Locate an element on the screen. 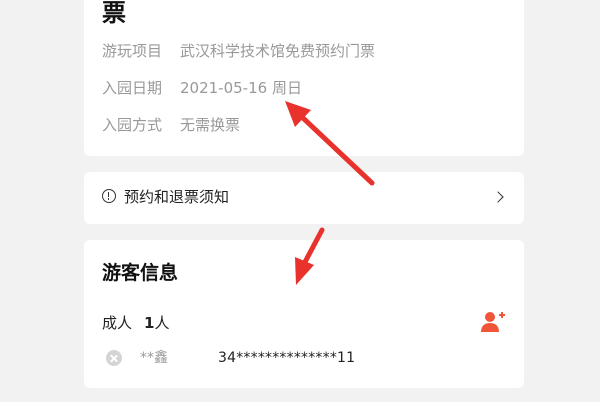  visitor-type-label: 成人 is located at coordinates (117, 323).